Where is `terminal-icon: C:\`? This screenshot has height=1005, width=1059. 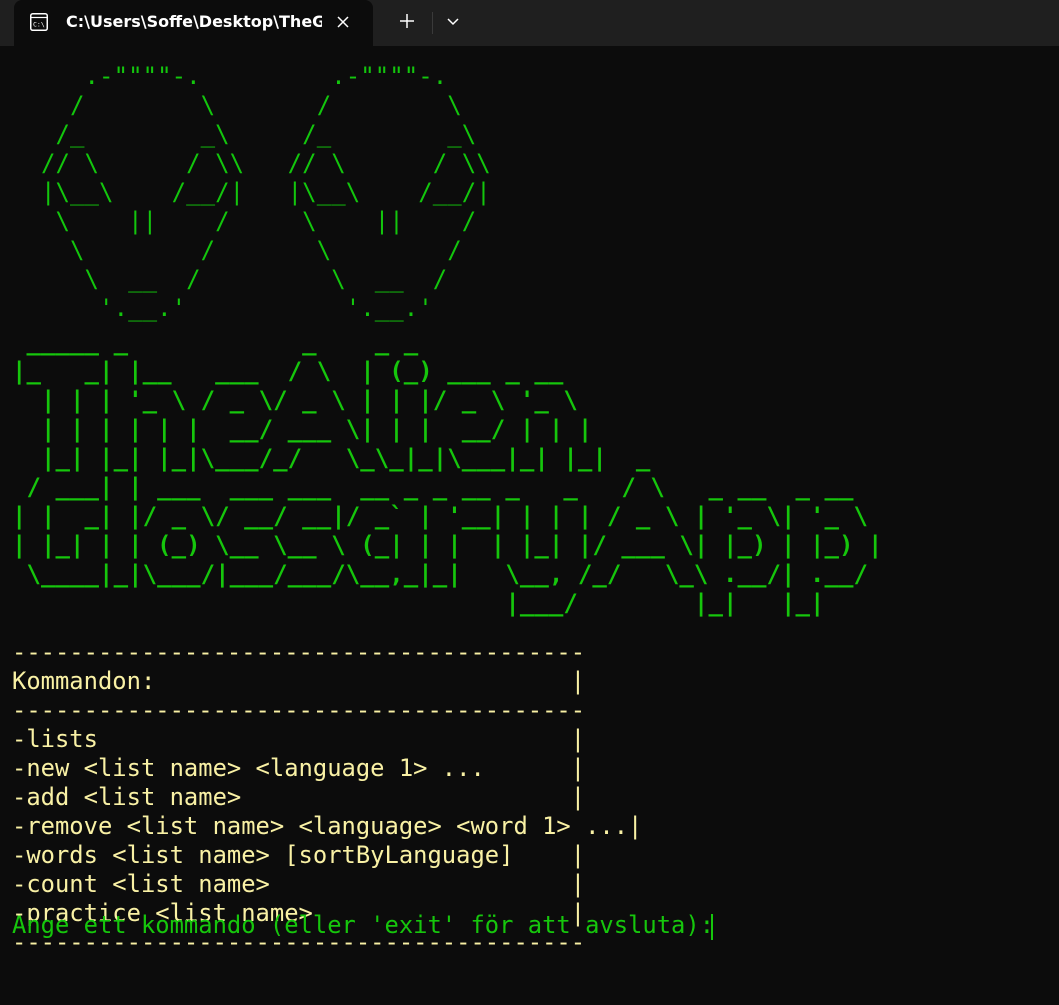
terminal-icon: C:\ is located at coordinates (39, 22).